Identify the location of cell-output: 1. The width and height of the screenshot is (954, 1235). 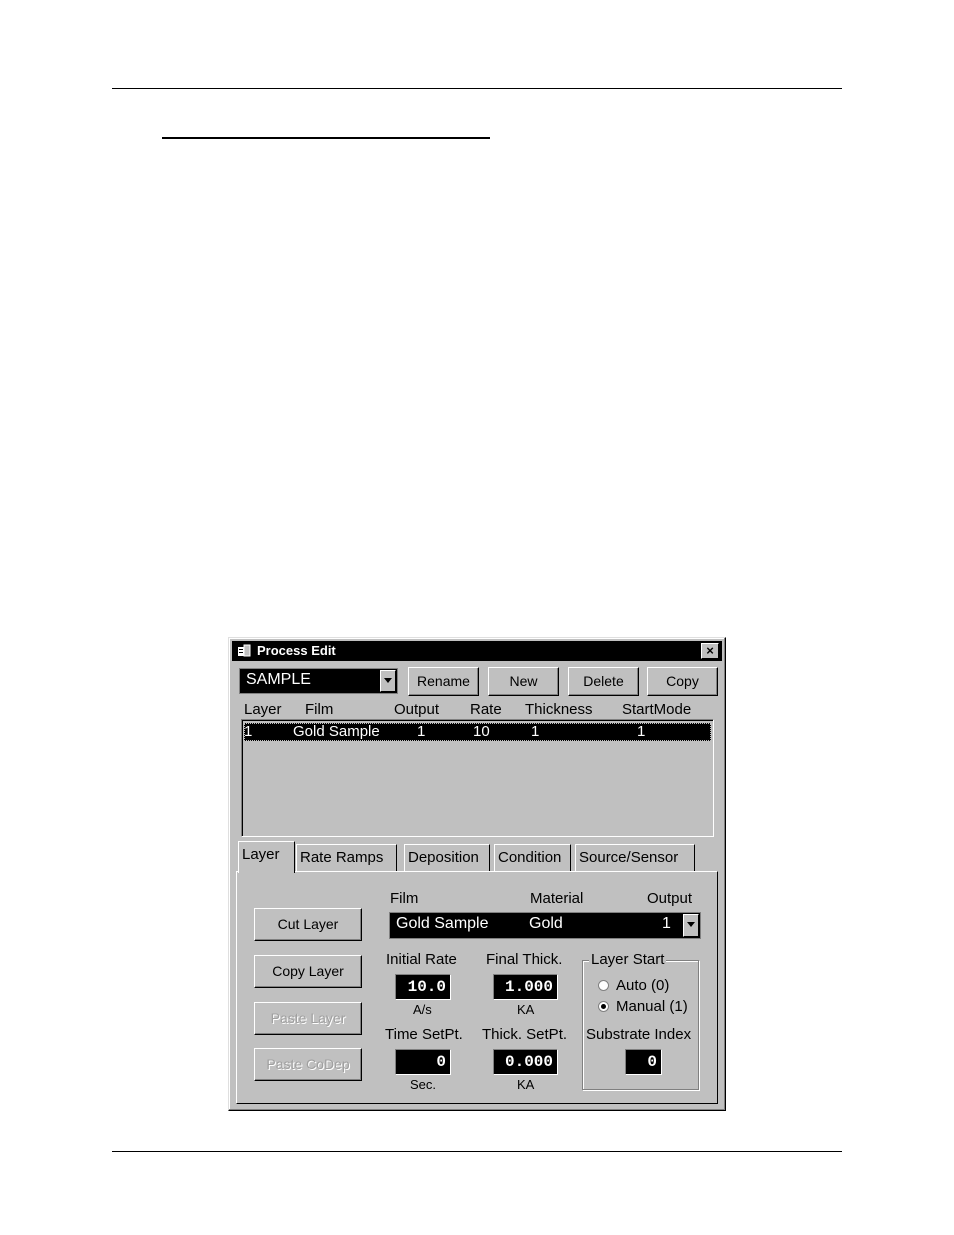
(421, 731).